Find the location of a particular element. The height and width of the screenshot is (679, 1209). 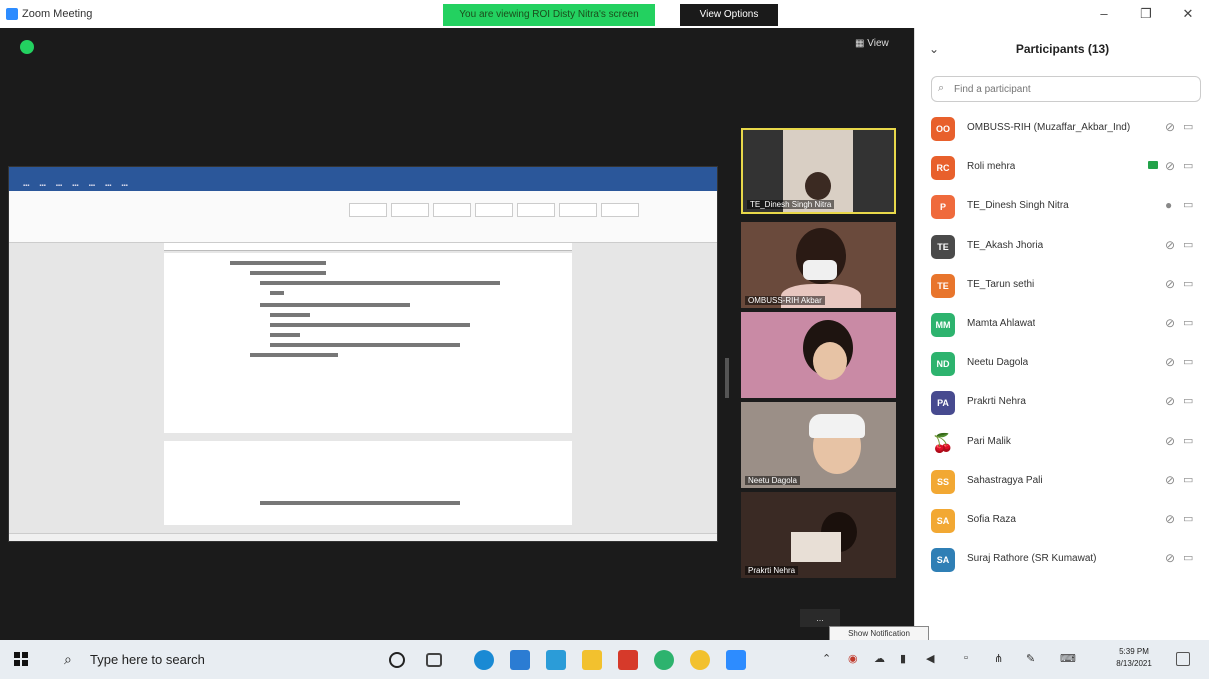

encryption-shield-icon is located at coordinates (27, 47).